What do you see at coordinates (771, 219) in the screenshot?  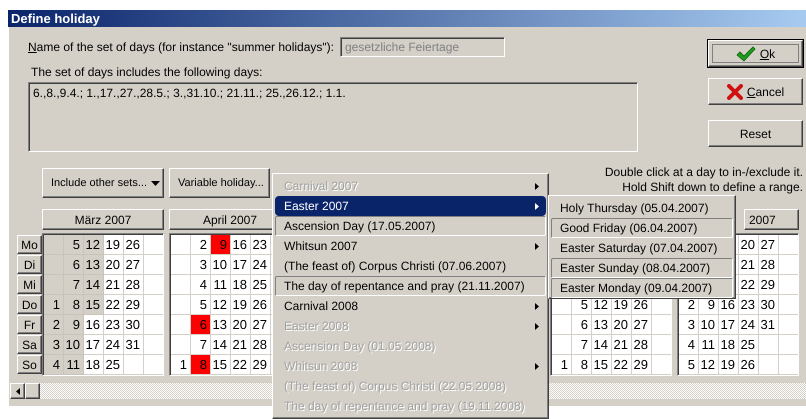 I see `month-header: 2007` at bounding box center [771, 219].